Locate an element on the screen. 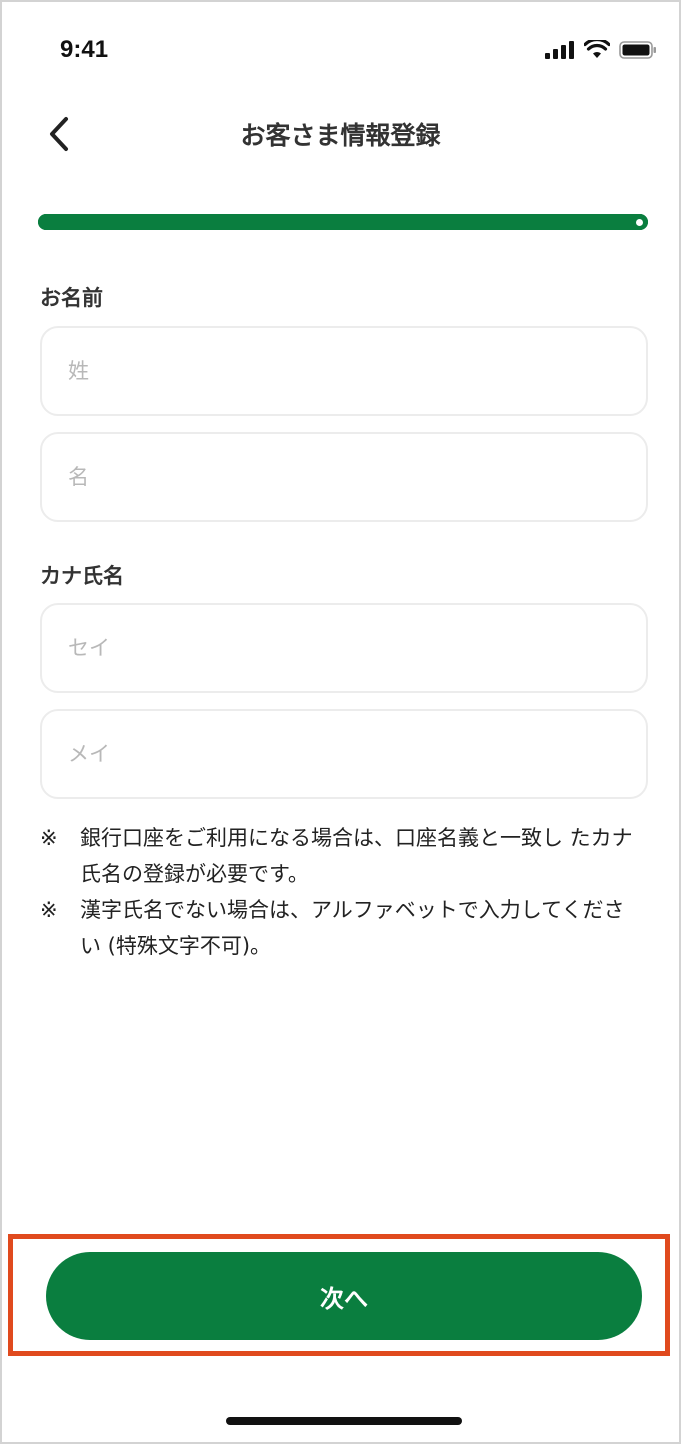 This screenshot has width=681, height=1444. next-button: 次へ is located at coordinates (344, 1296).